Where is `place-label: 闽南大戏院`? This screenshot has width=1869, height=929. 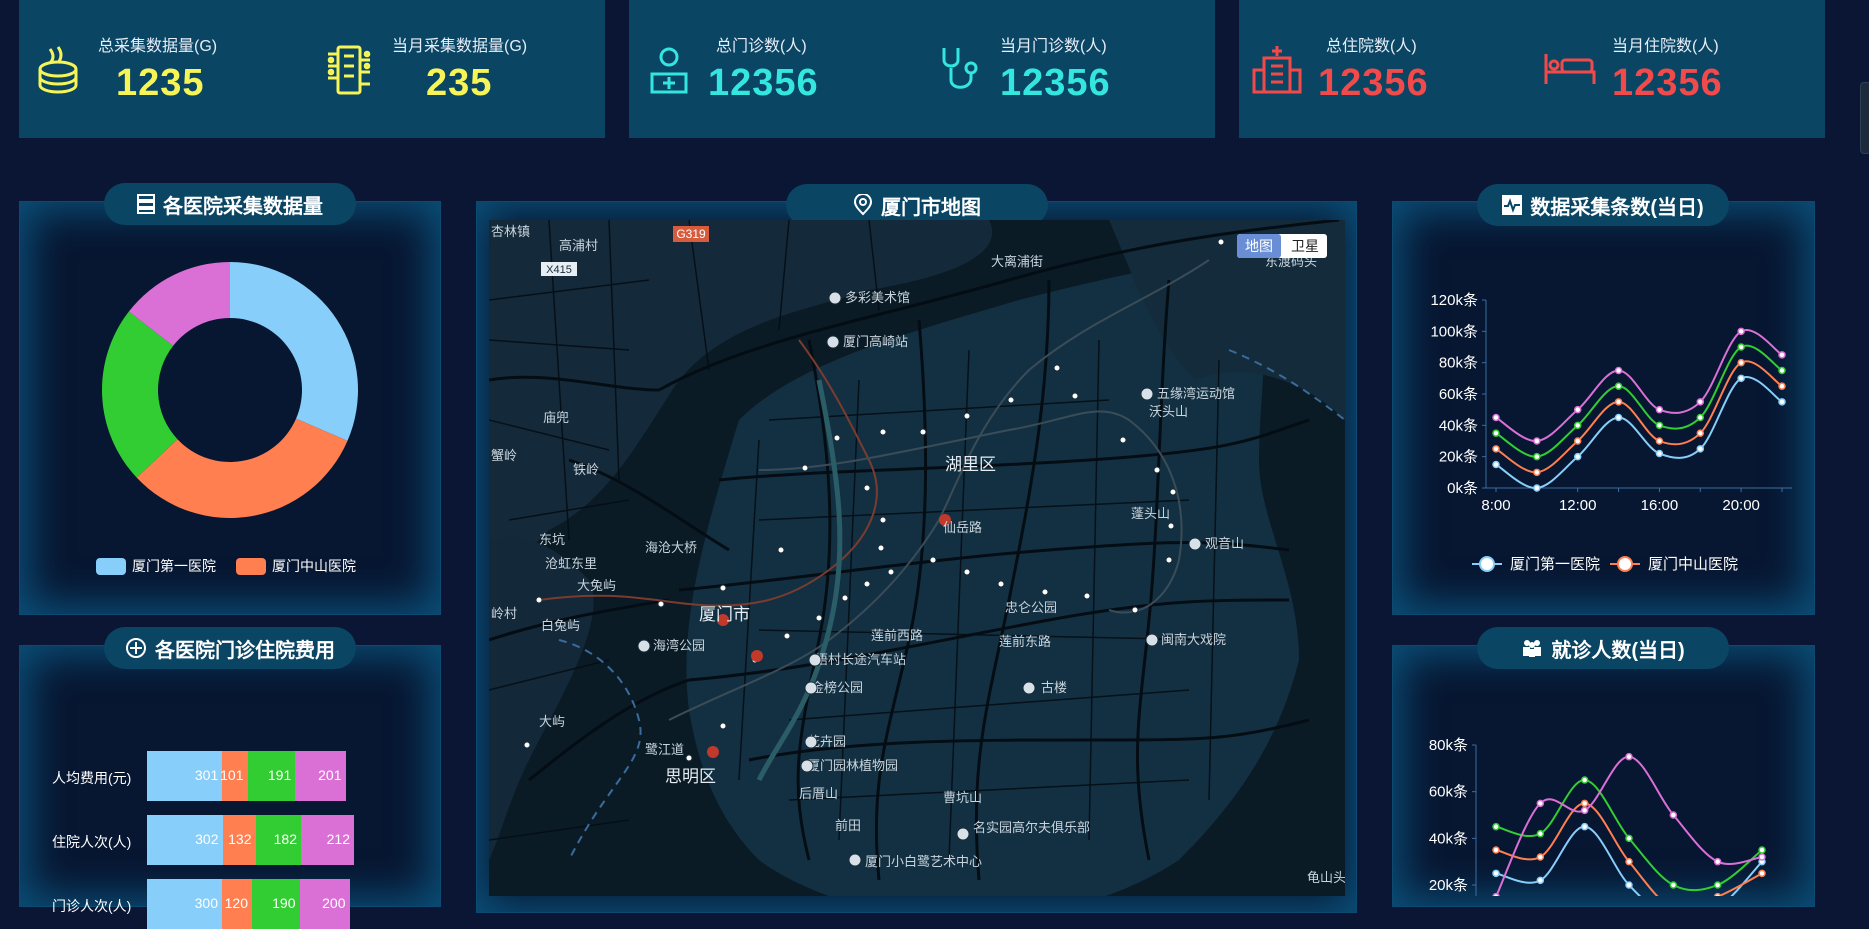
place-label: 闽南大戏院 is located at coordinates (1193, 639).